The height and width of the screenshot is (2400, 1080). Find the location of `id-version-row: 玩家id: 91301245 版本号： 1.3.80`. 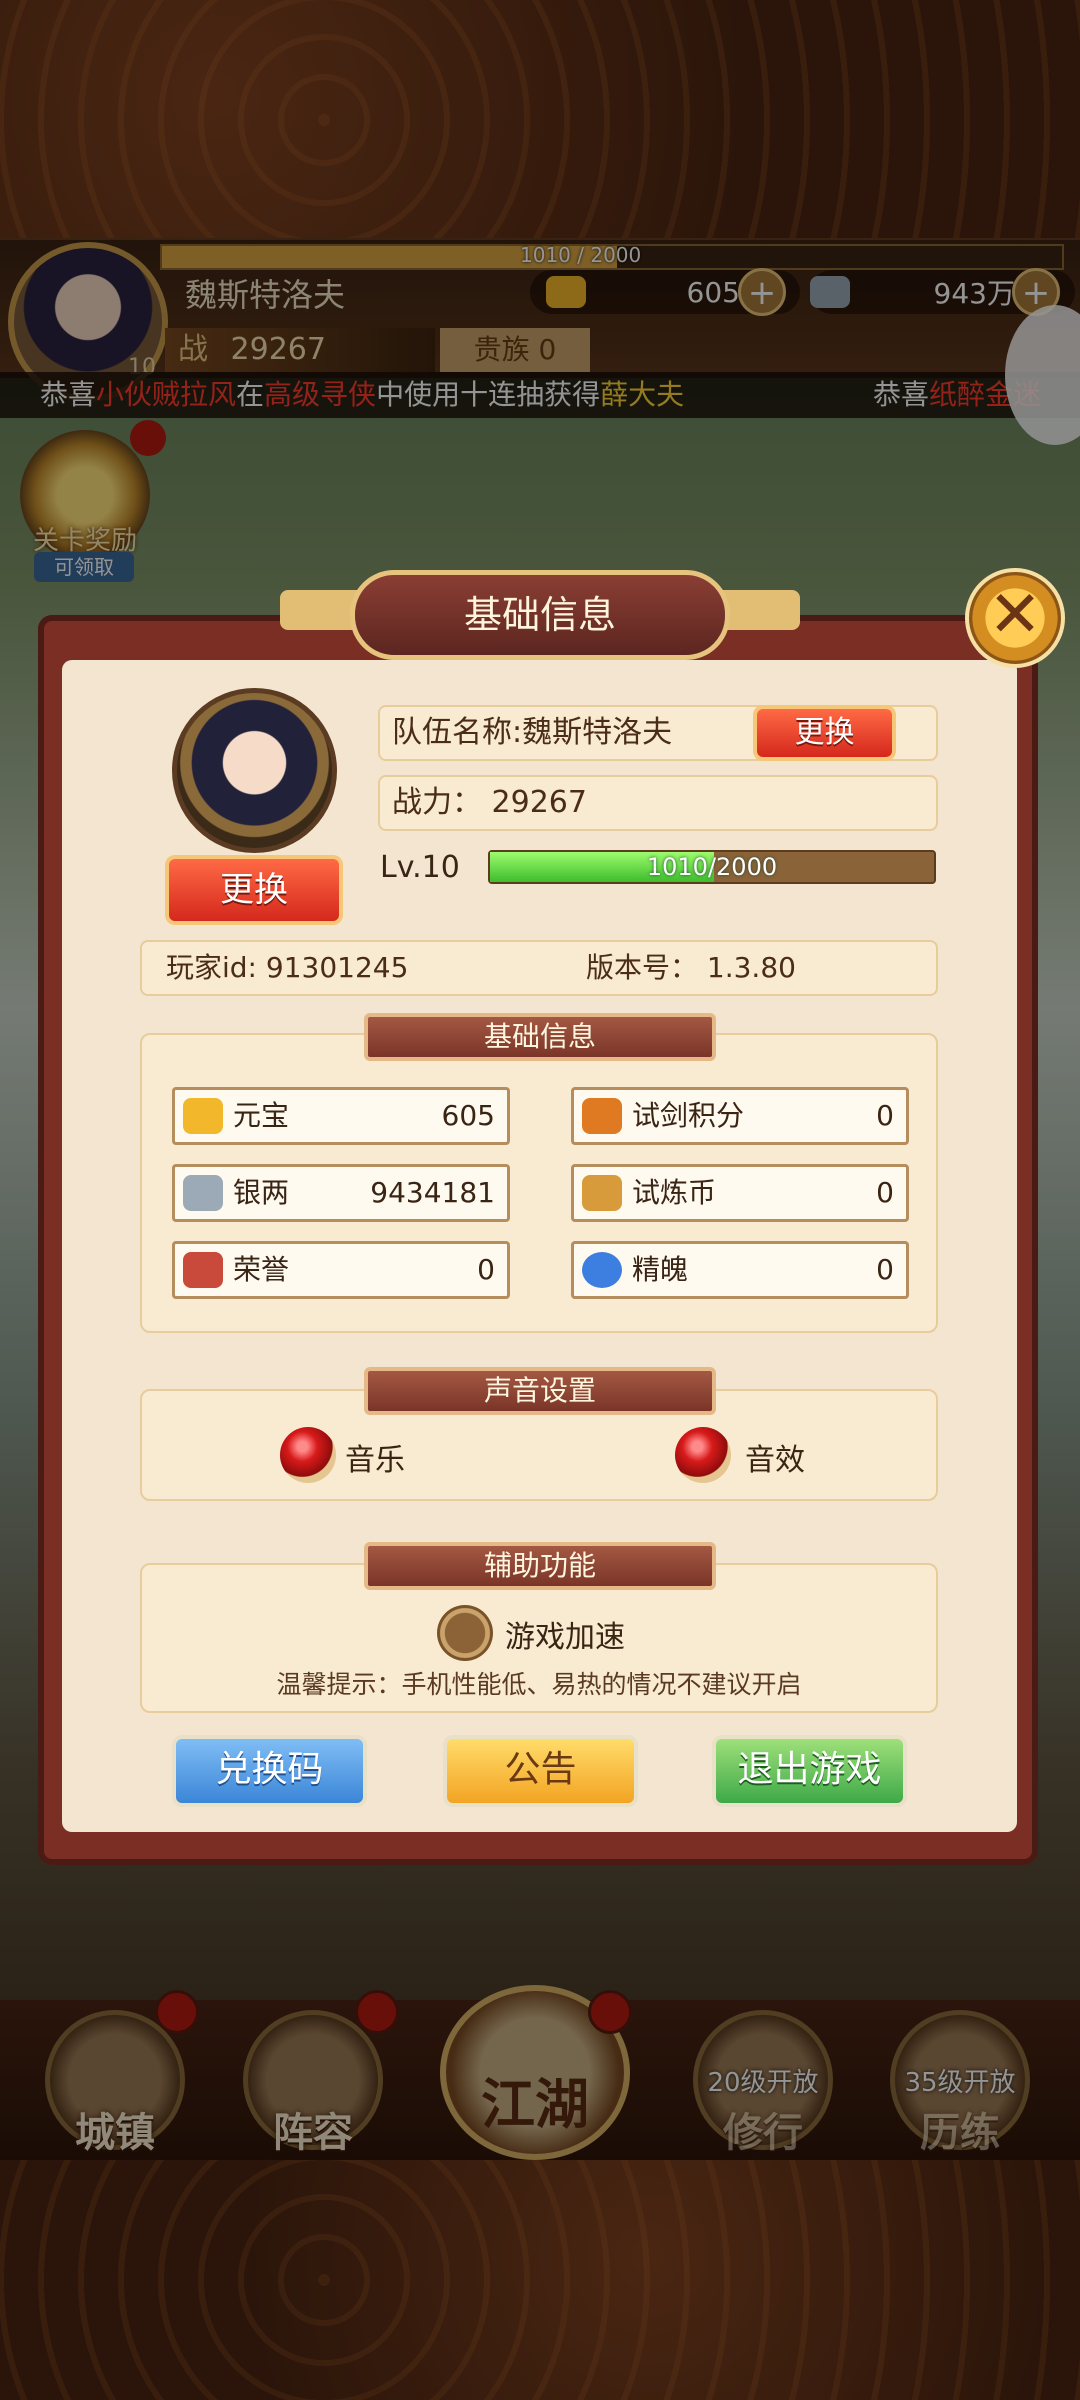

id-version-row: 玩家id: 91301245 版本号： 1.3.80 is located at coordinates (539, 968).